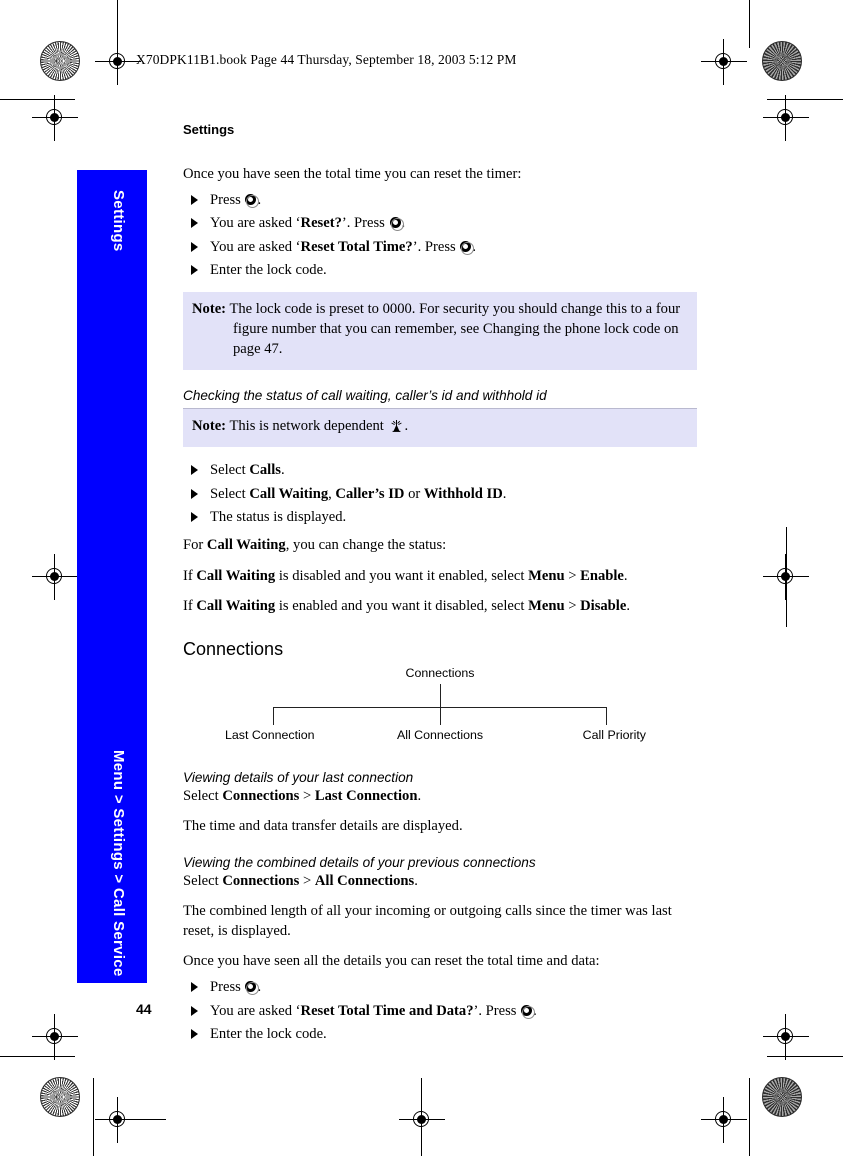  I want to click on para-emphasis-3: Enable, so click(602, 575).